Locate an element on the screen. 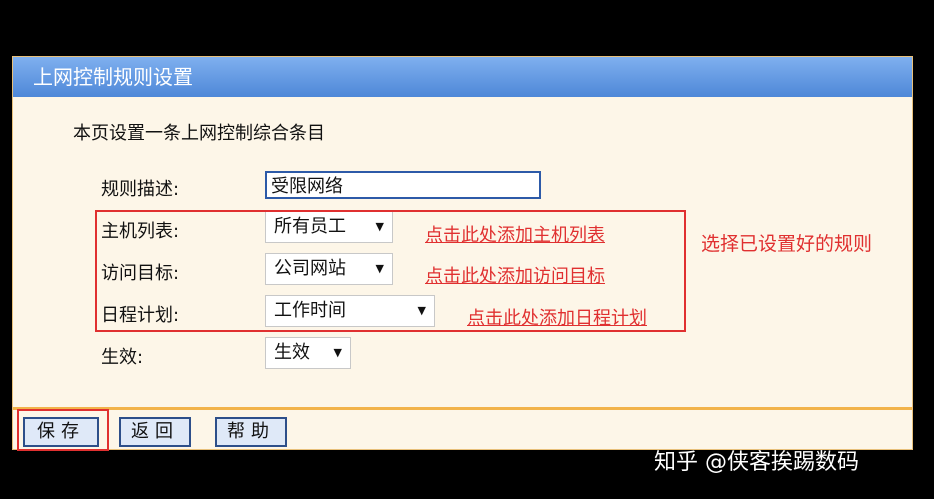 This screenshot has height=499, width=934. panel-title: 上网控制规则设置 is located at coordinates (462, 77).